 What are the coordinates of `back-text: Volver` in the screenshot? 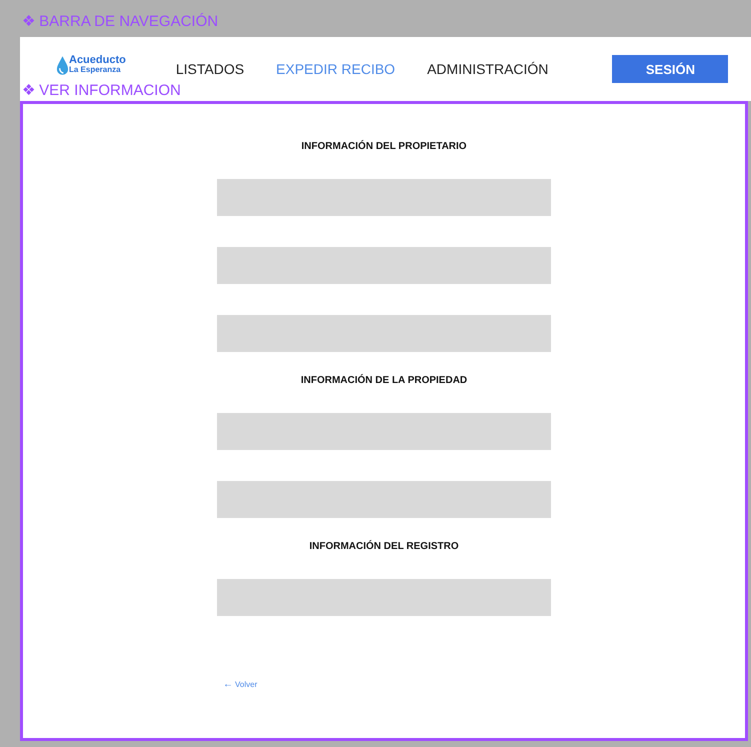 It's located at (246, 684).